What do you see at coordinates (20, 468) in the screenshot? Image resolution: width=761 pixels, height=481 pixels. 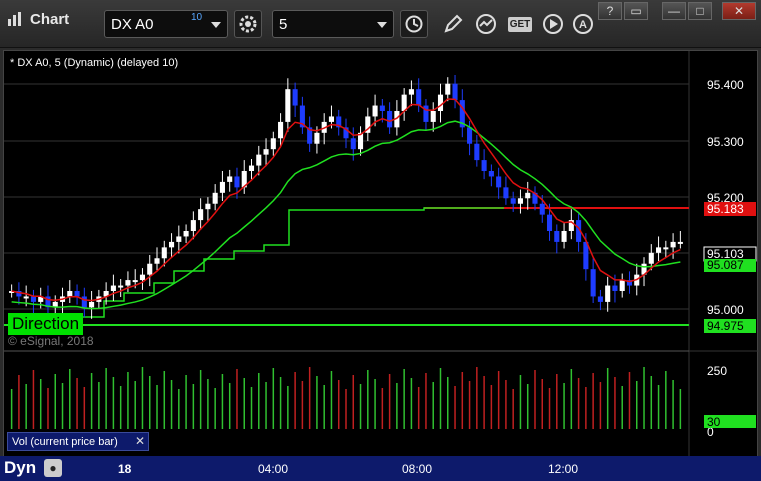 I see `dynamic-mode-label: Dyn` at bounding box center [20, 468].